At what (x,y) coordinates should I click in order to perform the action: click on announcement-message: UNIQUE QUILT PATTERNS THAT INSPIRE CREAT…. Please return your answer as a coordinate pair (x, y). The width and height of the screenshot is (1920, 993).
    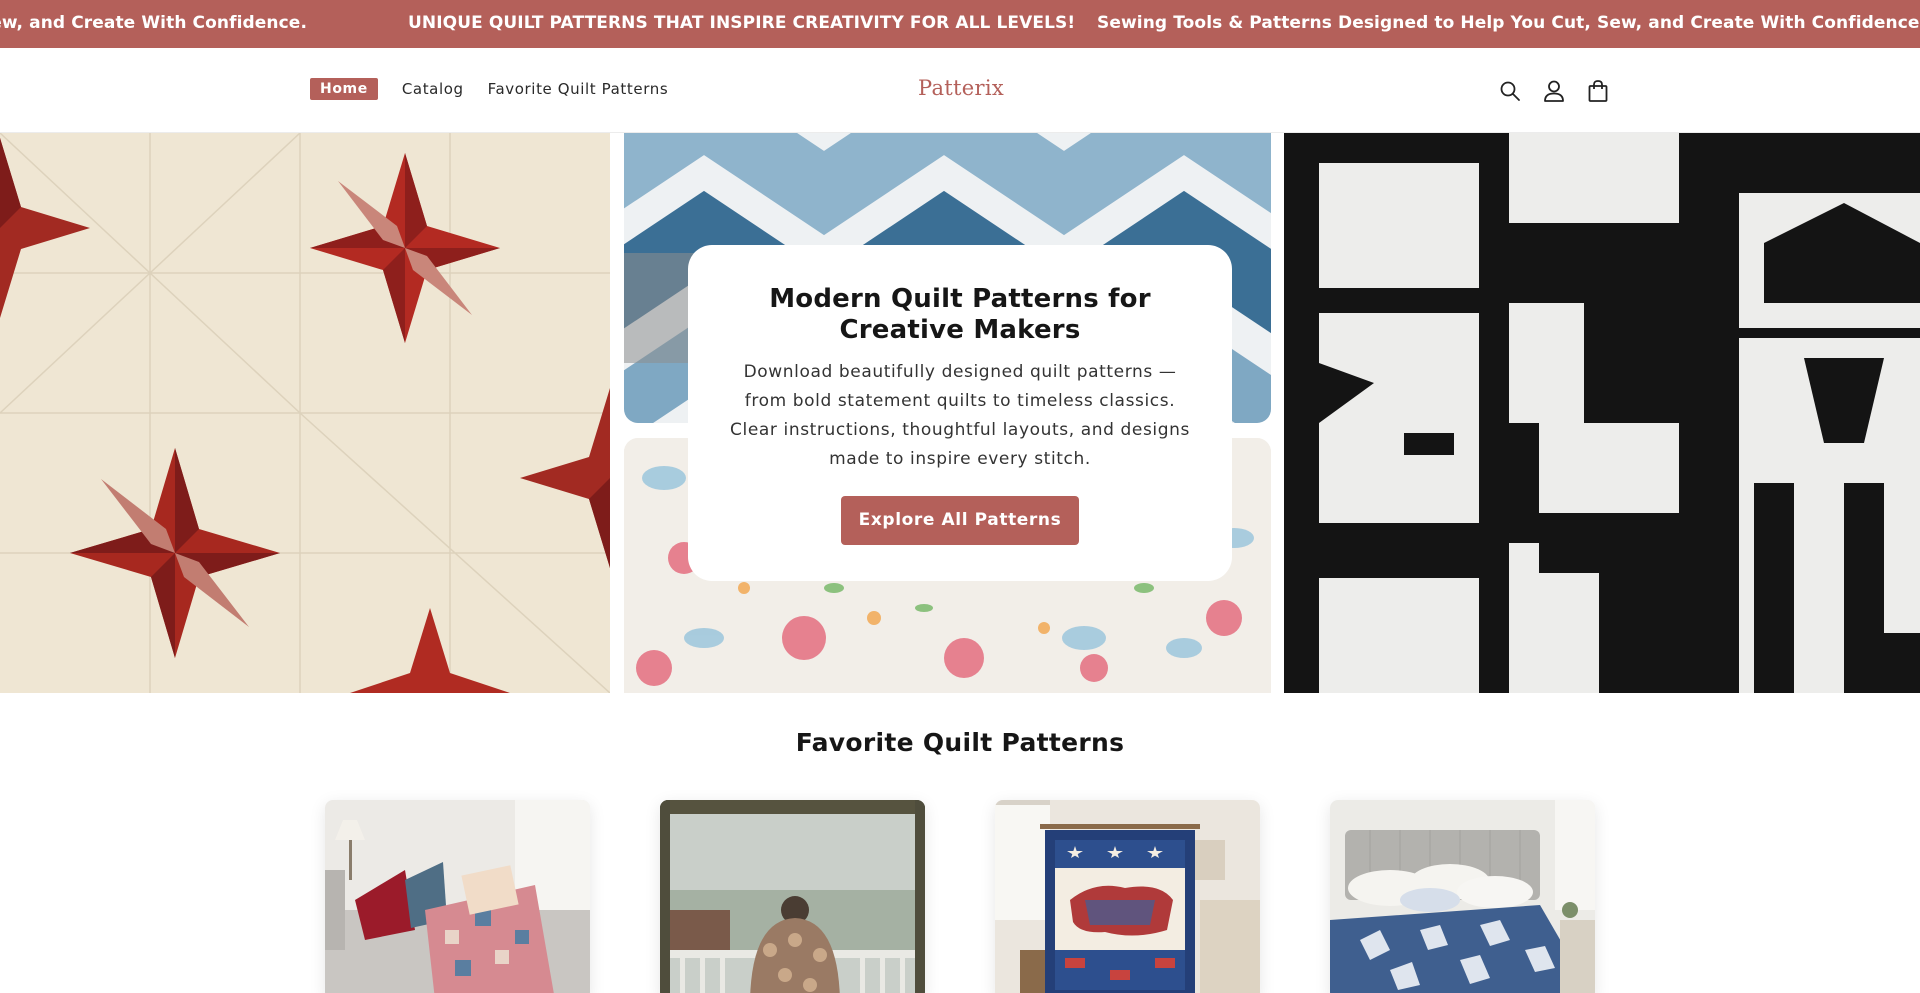
    Looking at the image, I should click on (742, 23).